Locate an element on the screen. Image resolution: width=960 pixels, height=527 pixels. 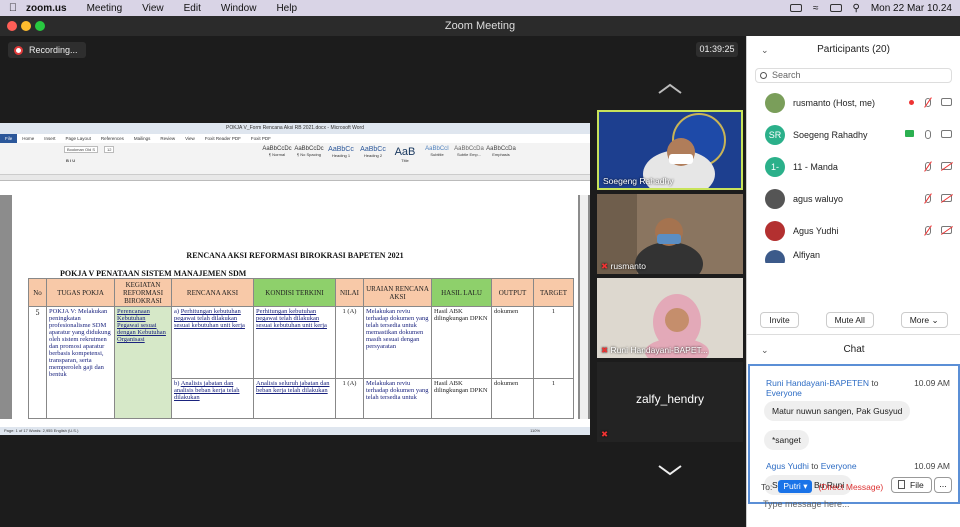
participant-name: Alfiyan is located at coordinates (807, 255).